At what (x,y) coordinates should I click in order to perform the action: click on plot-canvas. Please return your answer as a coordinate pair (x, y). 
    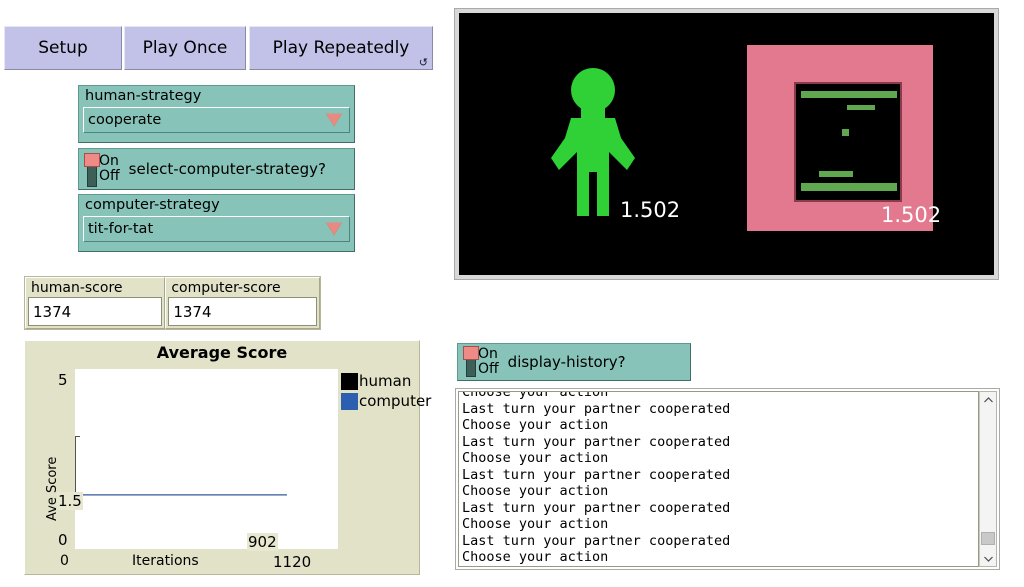
    Looking at the image, I should click on (206, 459).